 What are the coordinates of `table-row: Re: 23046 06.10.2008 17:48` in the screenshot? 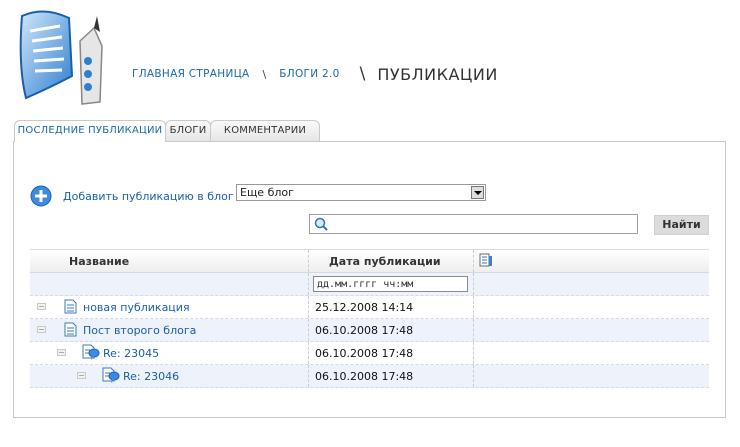 It's located at (369, 376).